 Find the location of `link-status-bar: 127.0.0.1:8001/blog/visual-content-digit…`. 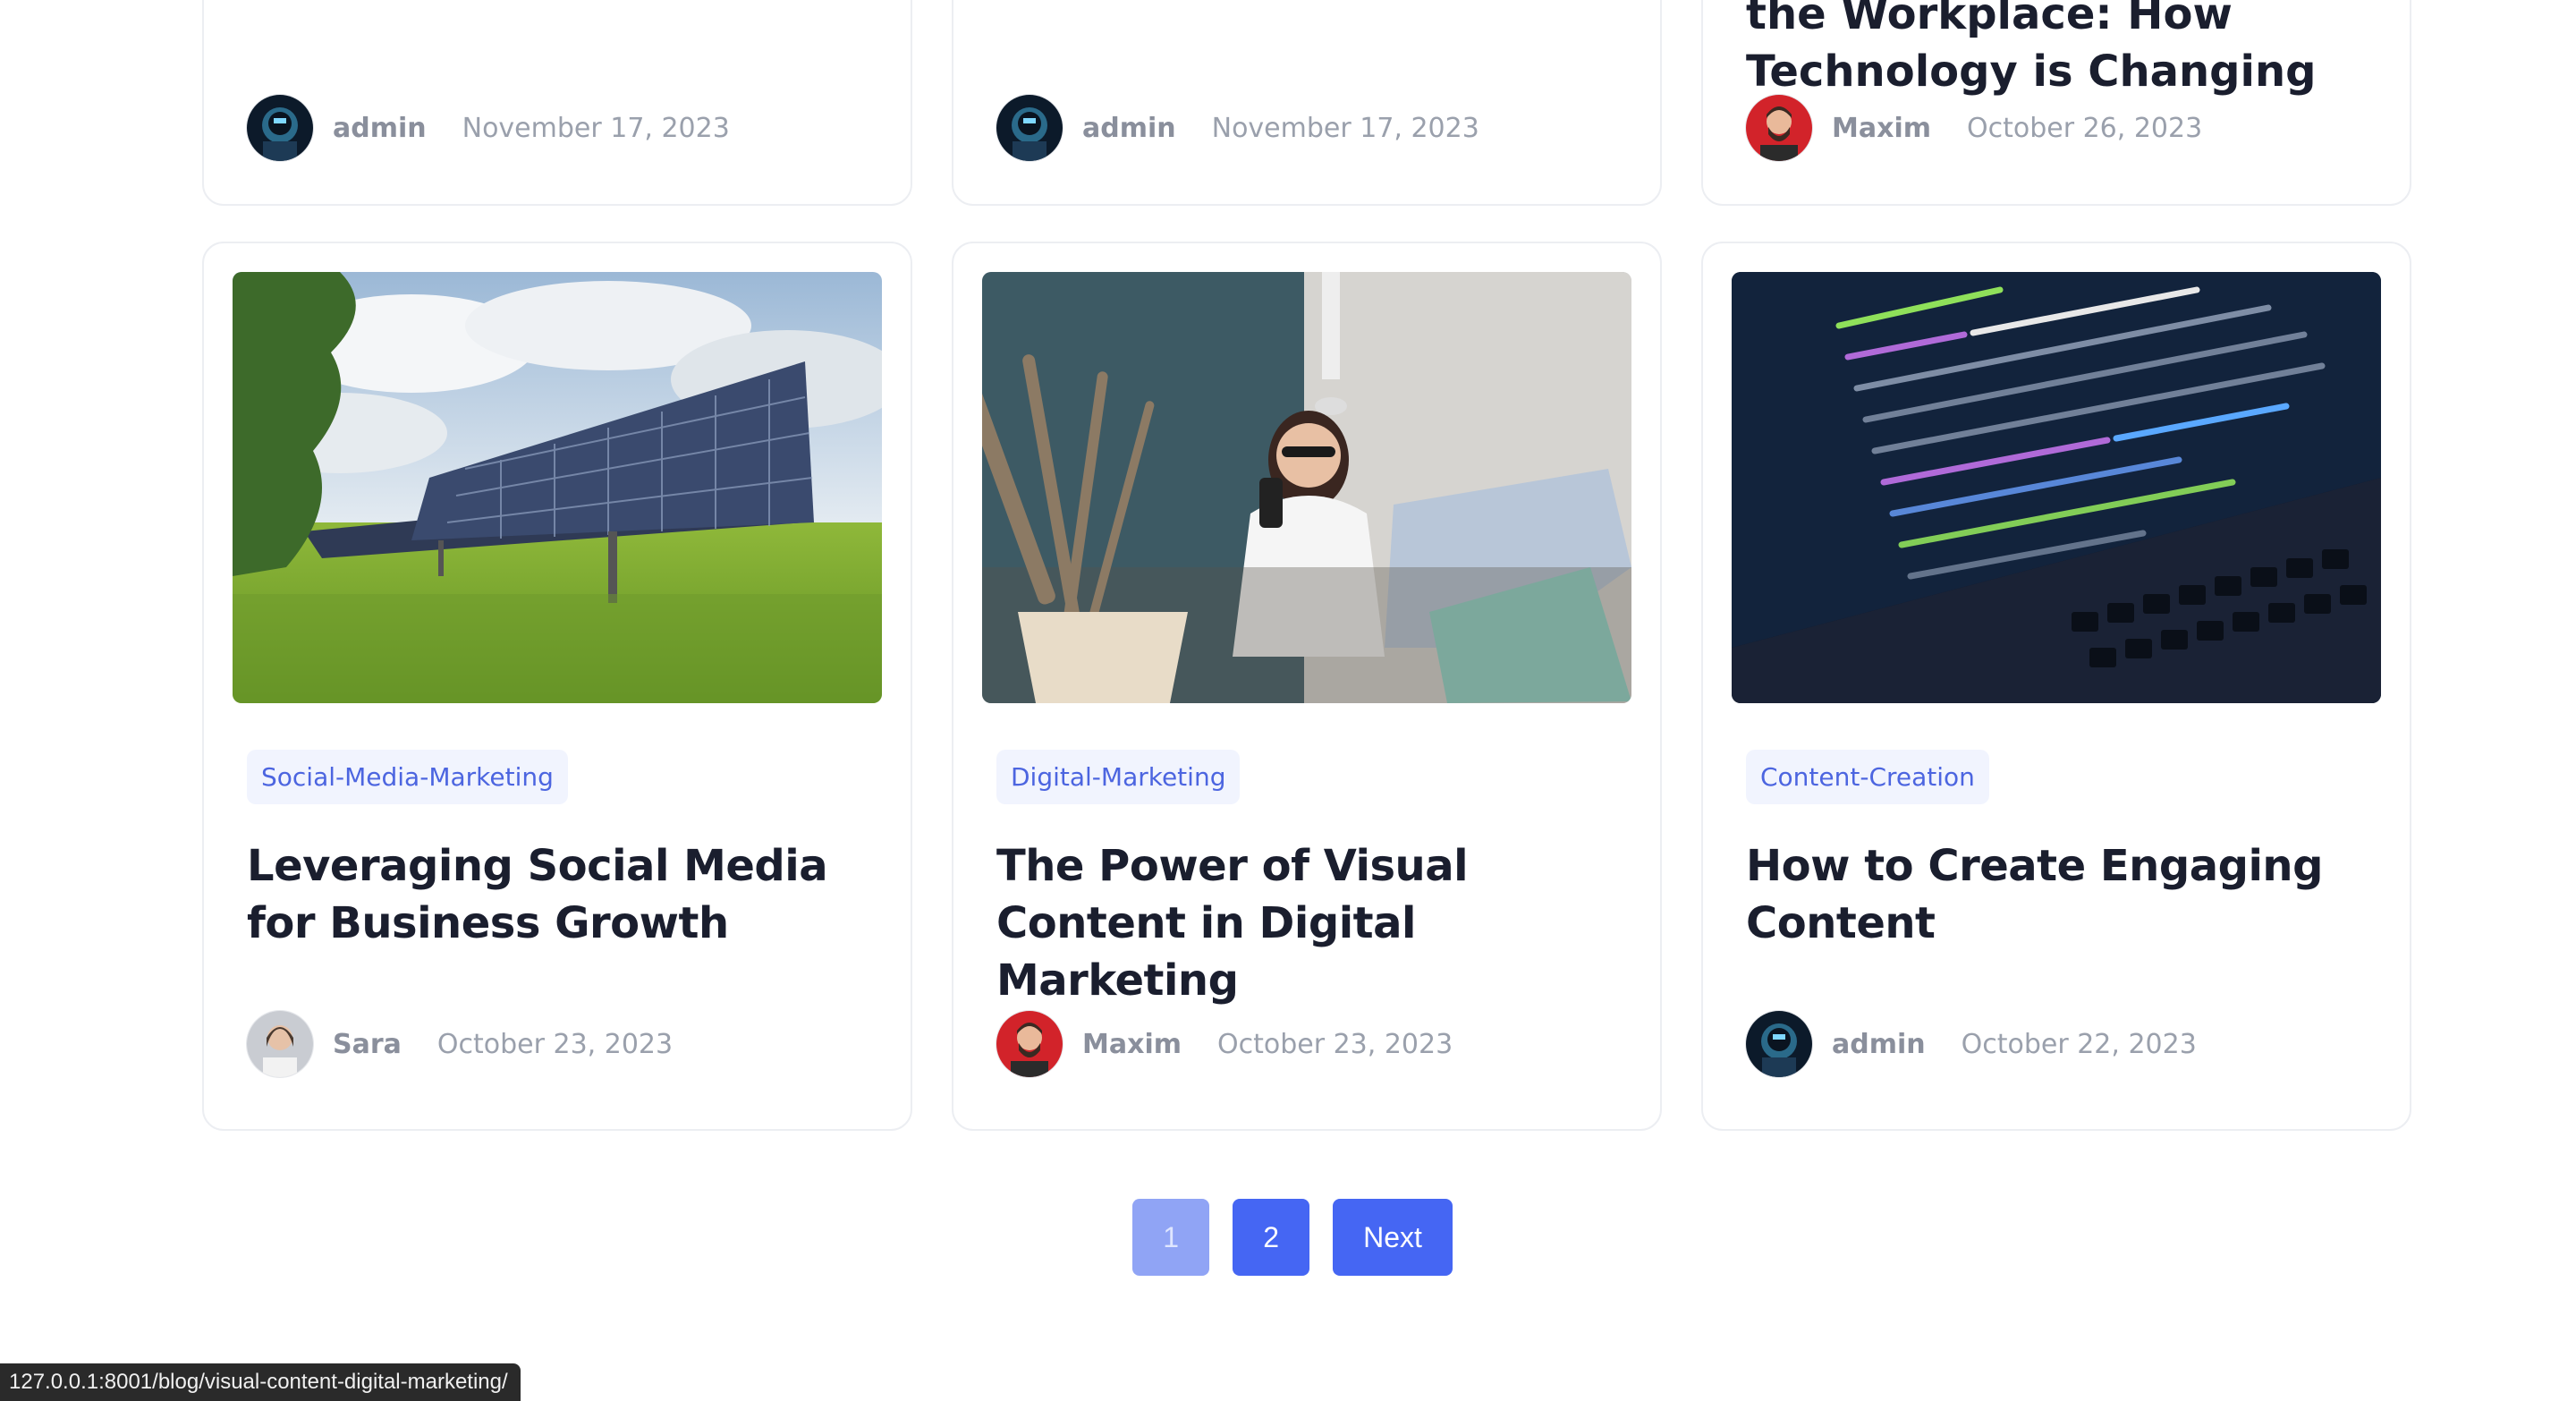

link-status-bar: 127.0.0.1:8001/blog/visual-content-digit… is located at coordinates (260, 1382).